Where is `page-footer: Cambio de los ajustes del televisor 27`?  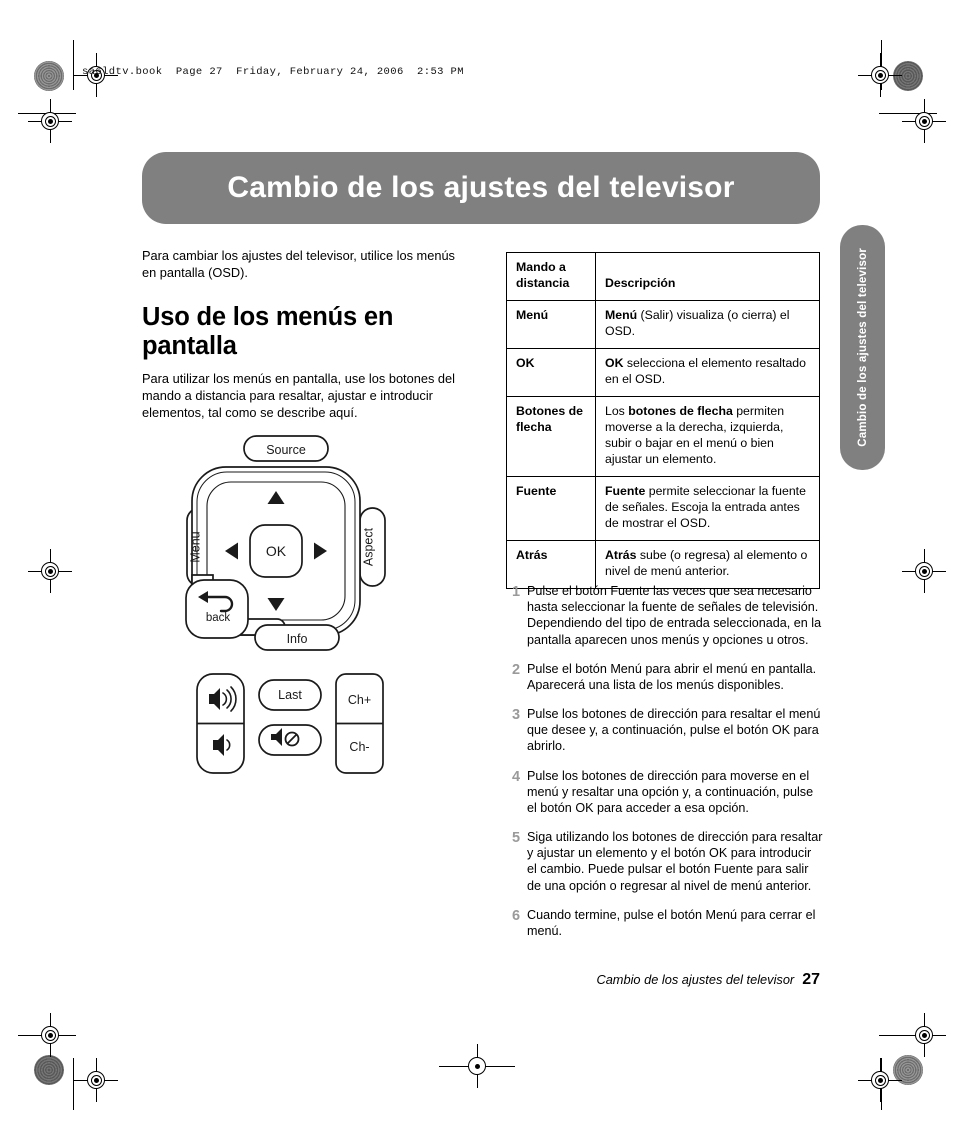
page-footer: Cambio de los ajustes del televisor 27 is located at coordinates (410, 980).